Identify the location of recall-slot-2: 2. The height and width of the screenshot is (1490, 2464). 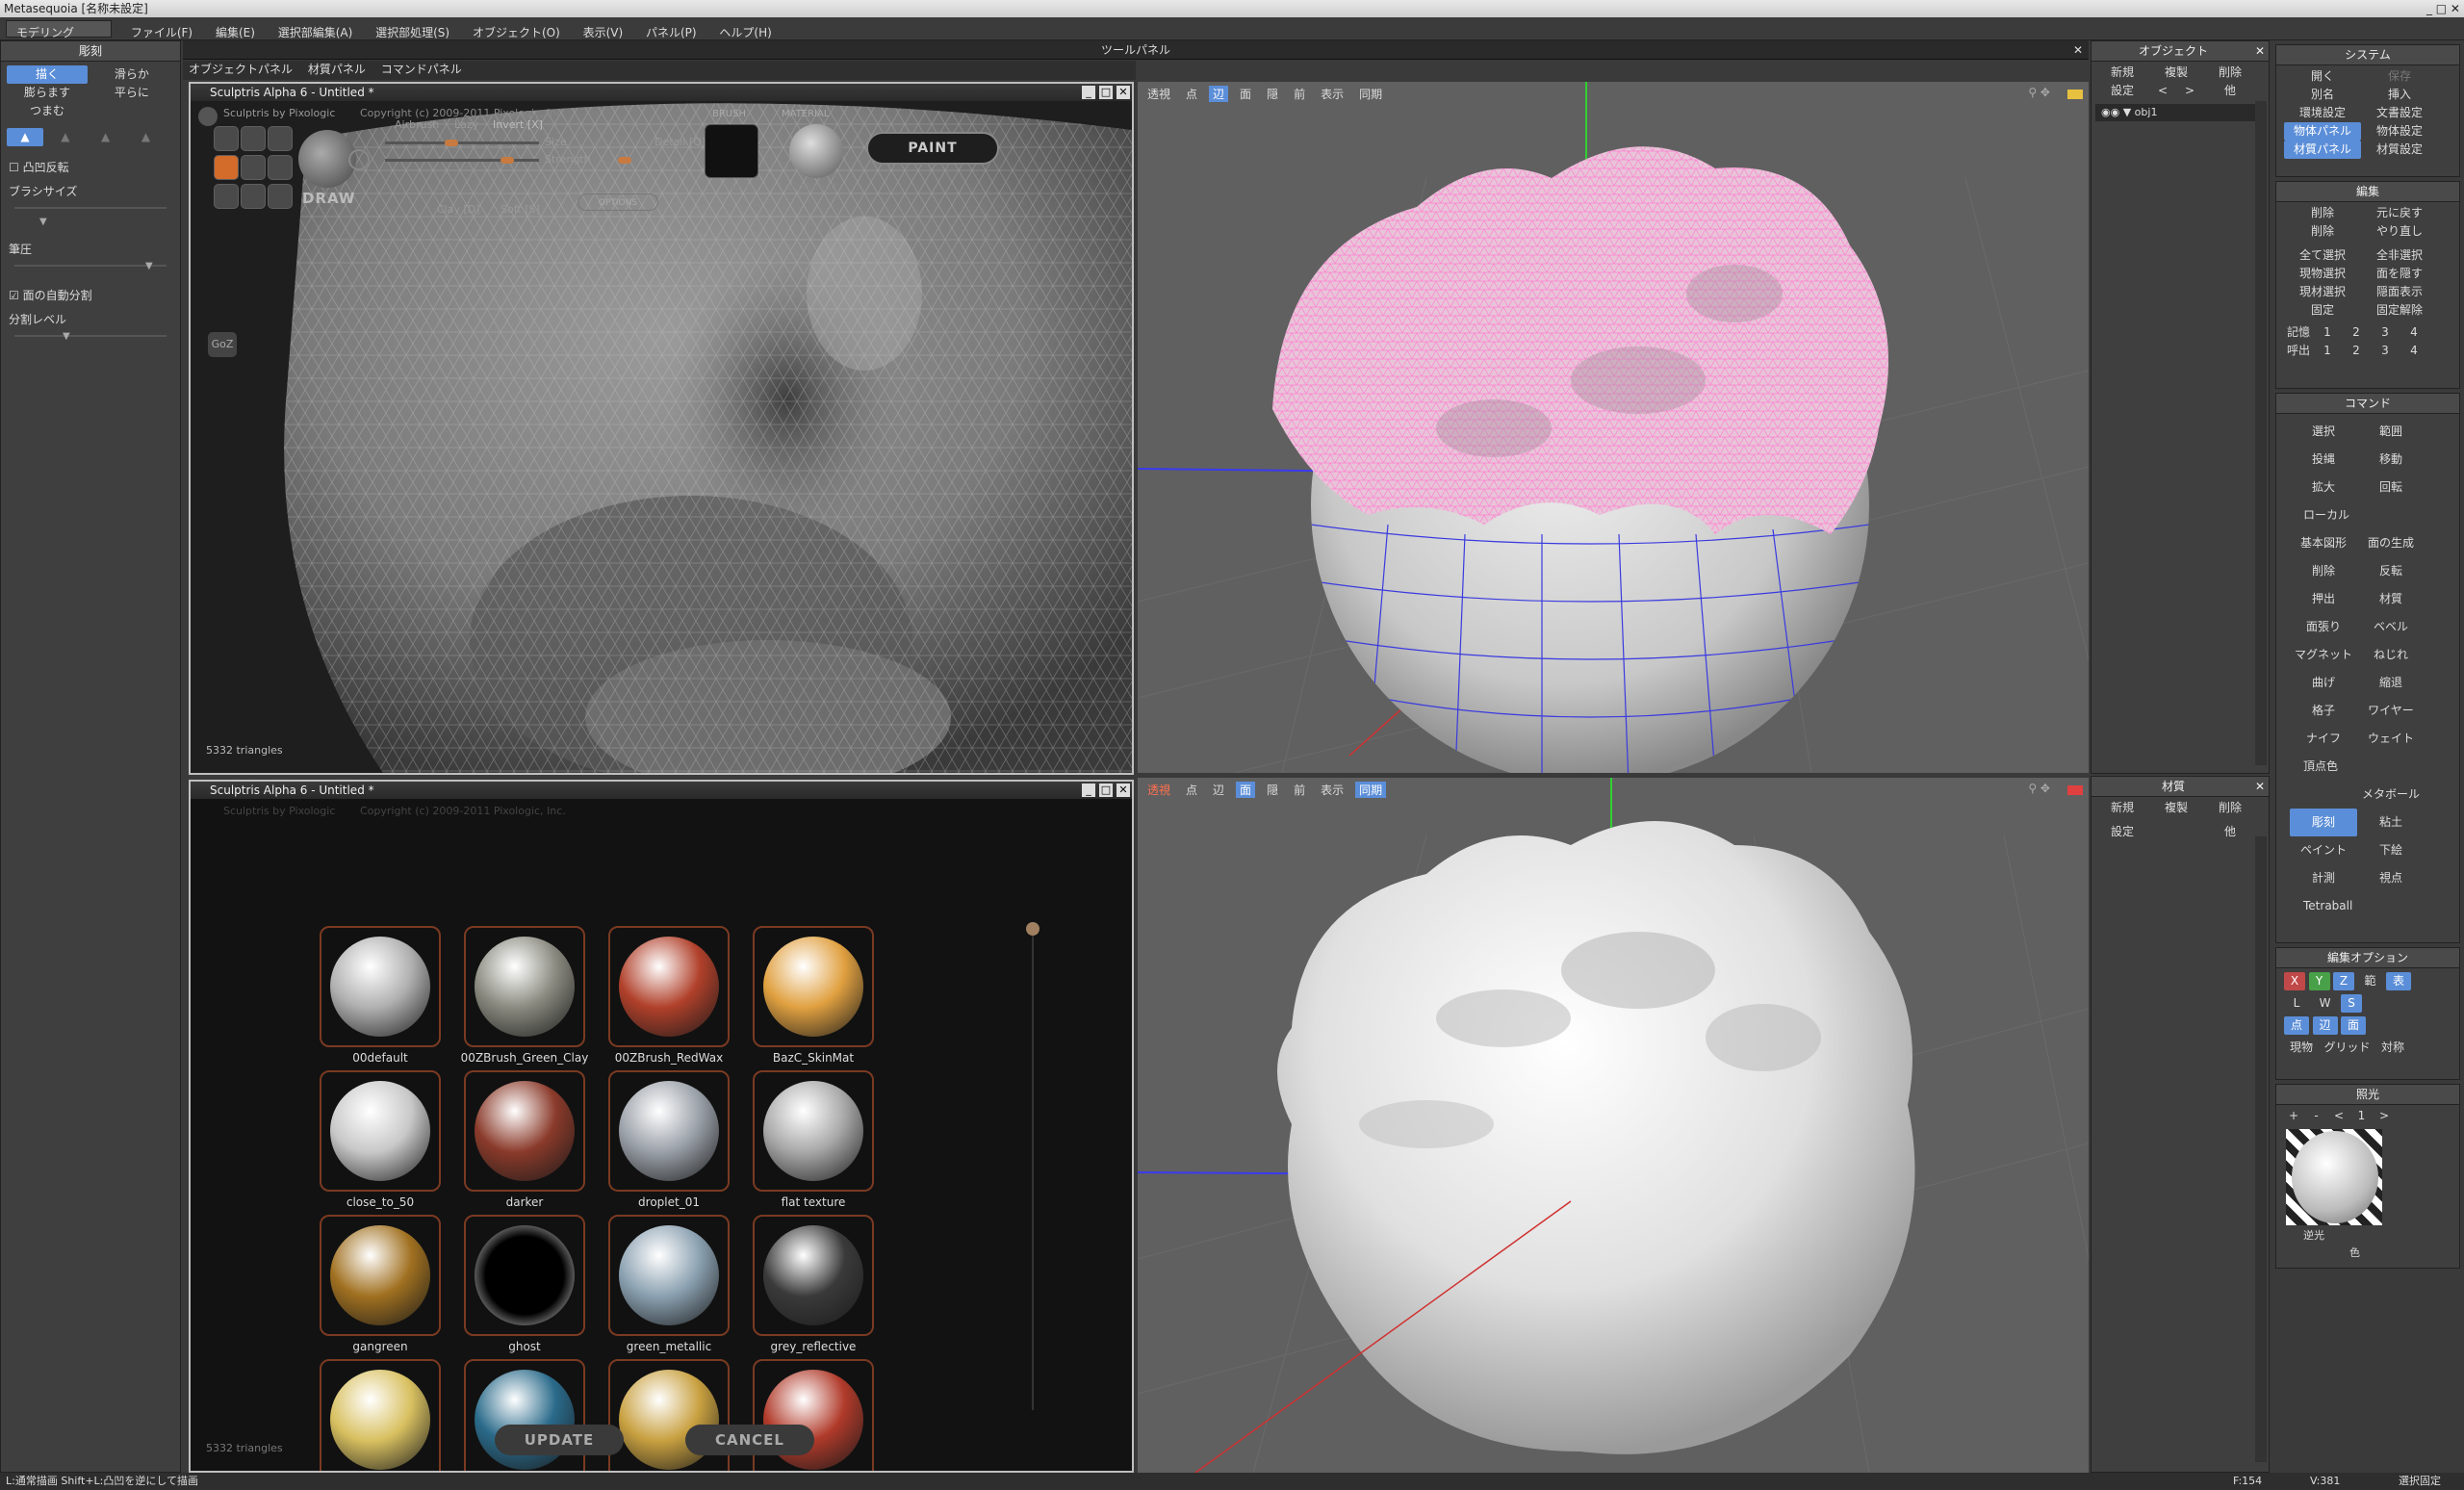
(2356, 351).